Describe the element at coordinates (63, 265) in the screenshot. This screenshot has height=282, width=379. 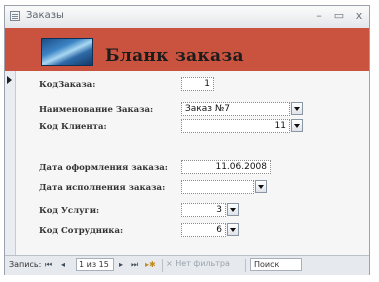
I see `previous-record-button: ◂` at that location.